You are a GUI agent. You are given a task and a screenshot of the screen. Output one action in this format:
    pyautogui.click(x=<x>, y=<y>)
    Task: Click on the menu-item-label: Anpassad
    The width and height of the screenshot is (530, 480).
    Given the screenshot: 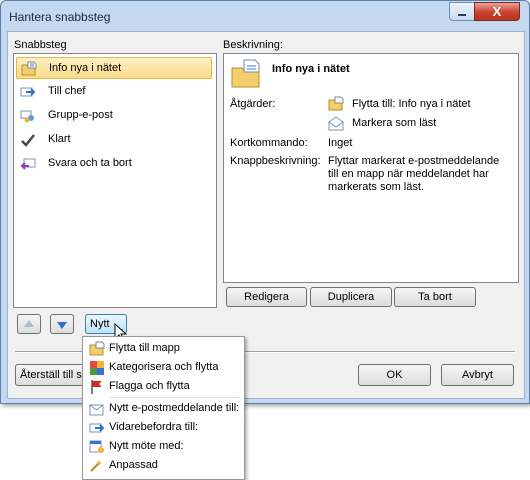 What is the action you would take?
    pyautogui.click(x=133, y=465)
    